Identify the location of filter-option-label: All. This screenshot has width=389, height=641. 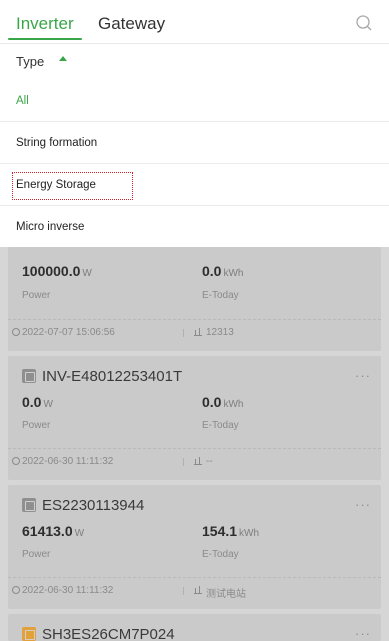
(22, 101).